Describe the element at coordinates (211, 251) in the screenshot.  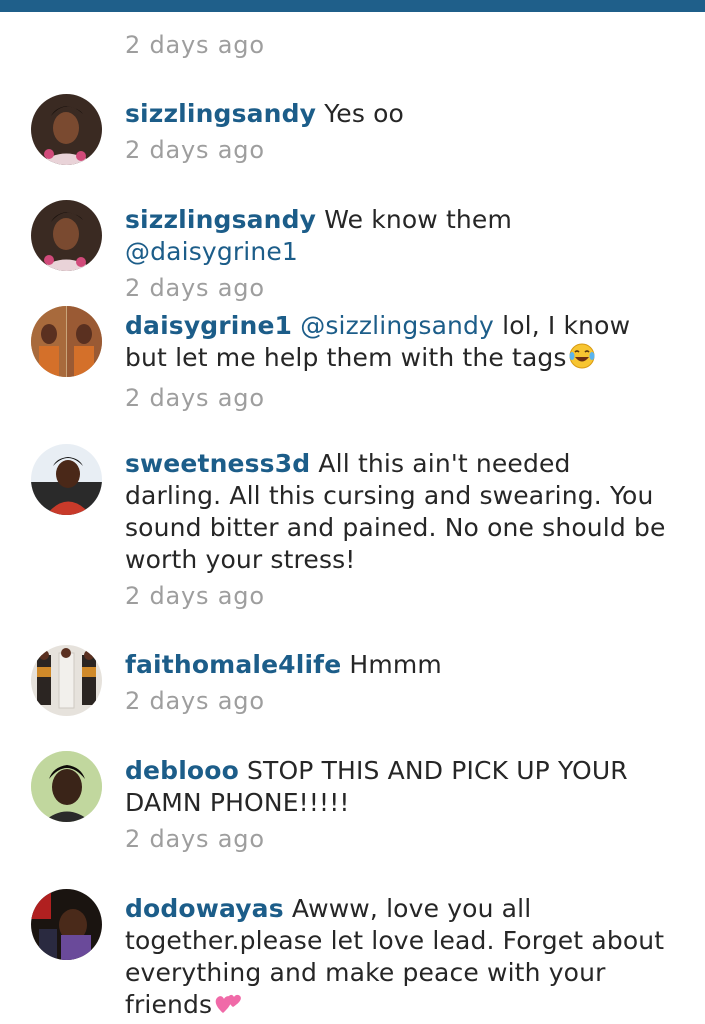
I see `comment-mention: @daisygrine1` at that location.